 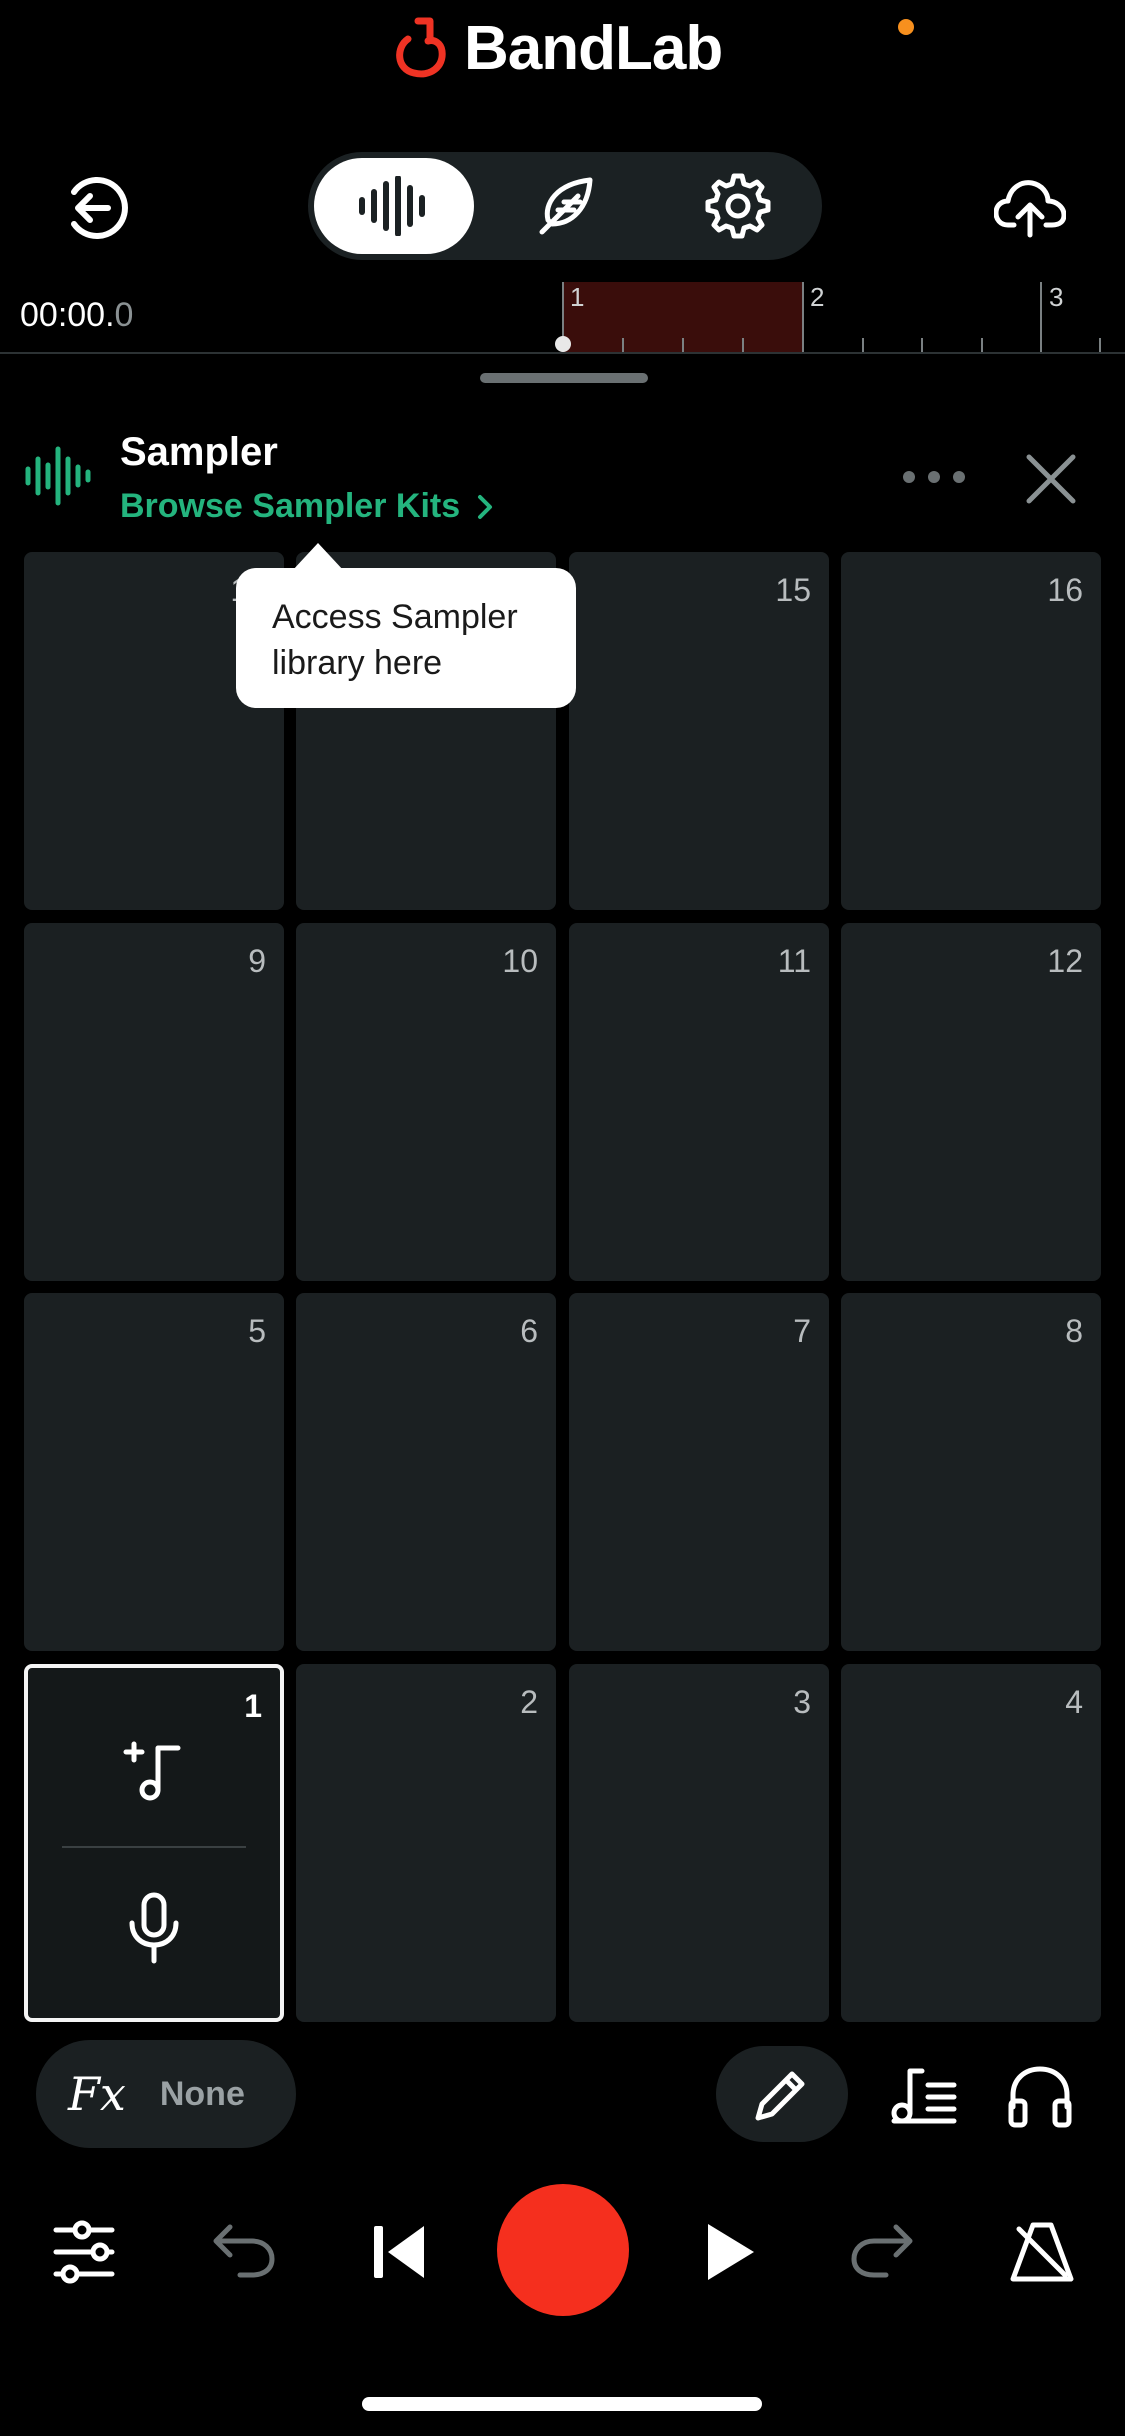 I want to click on upload-cloud-button, so click(x=1030, y=208).